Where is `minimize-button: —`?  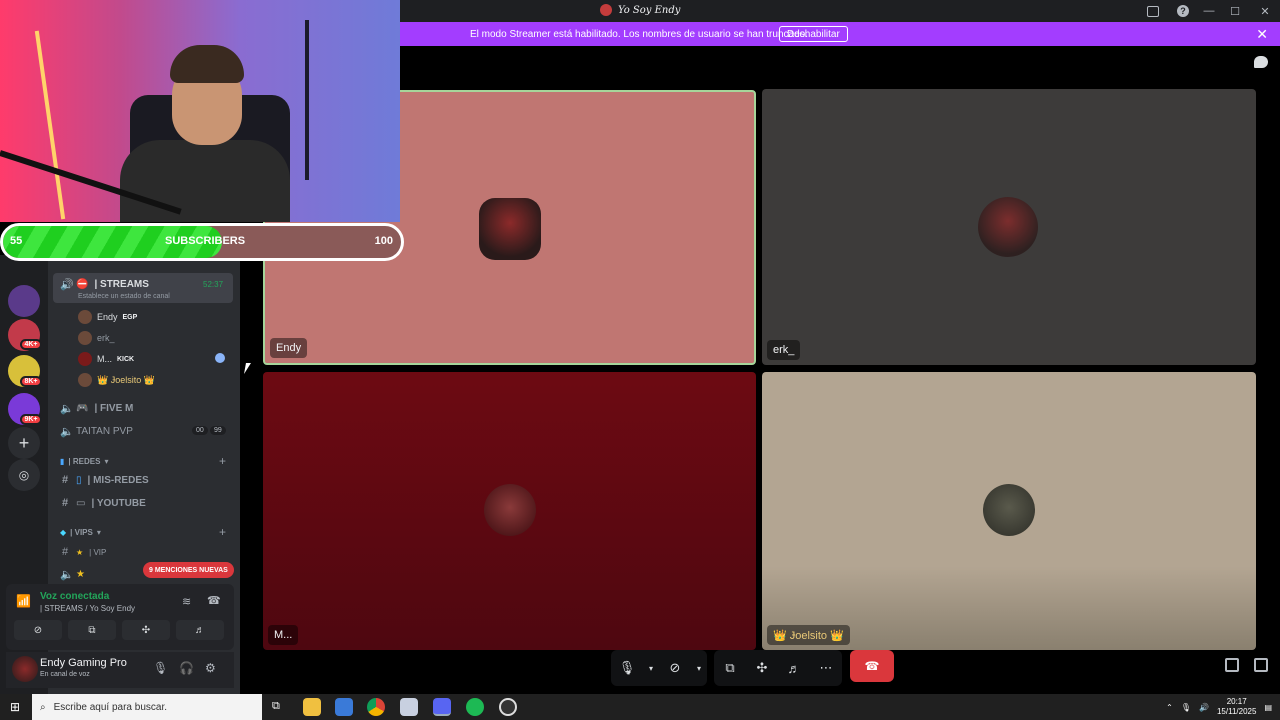 minimize-button: — is located at coordinates (1209, 11).